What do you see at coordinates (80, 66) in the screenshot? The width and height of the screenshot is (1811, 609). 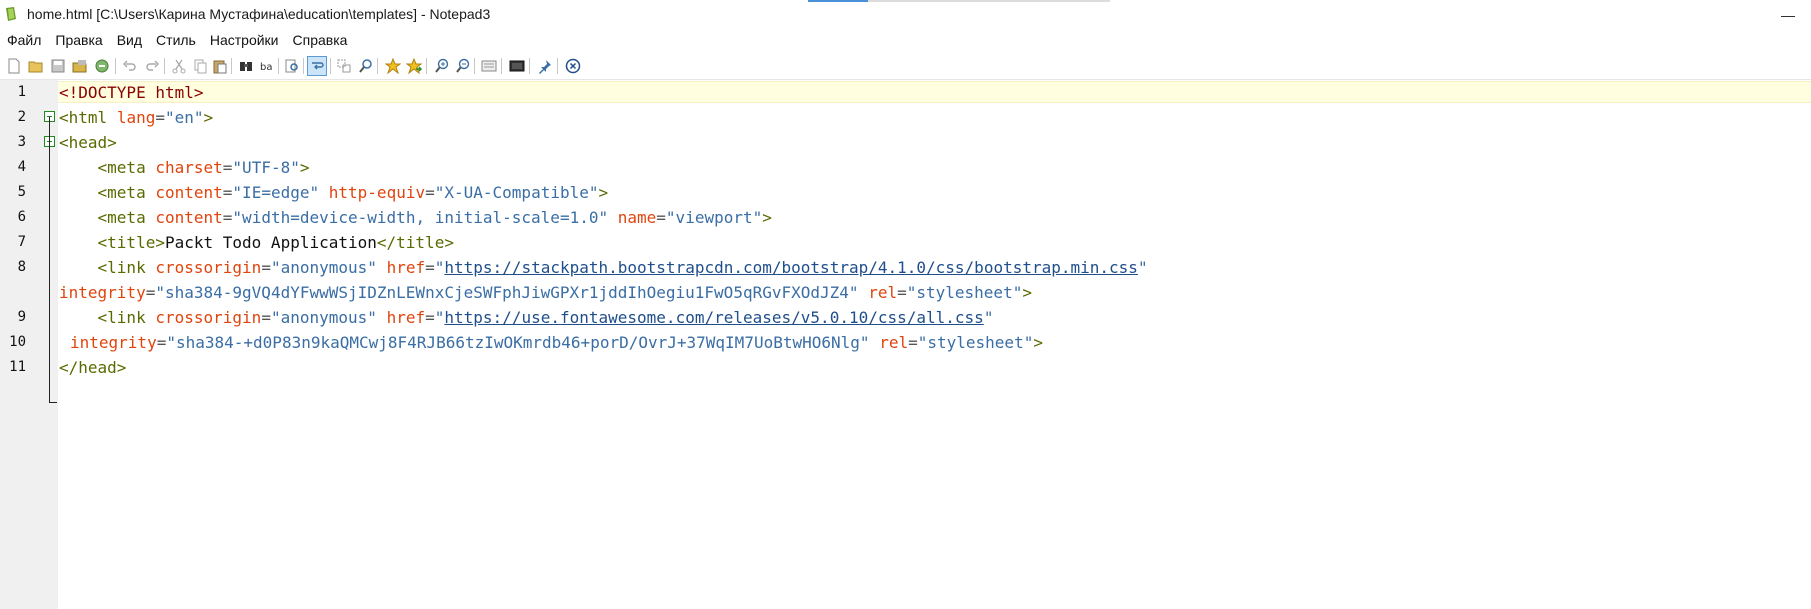 I see `save-as-icon` at bounding box center [80, 66].